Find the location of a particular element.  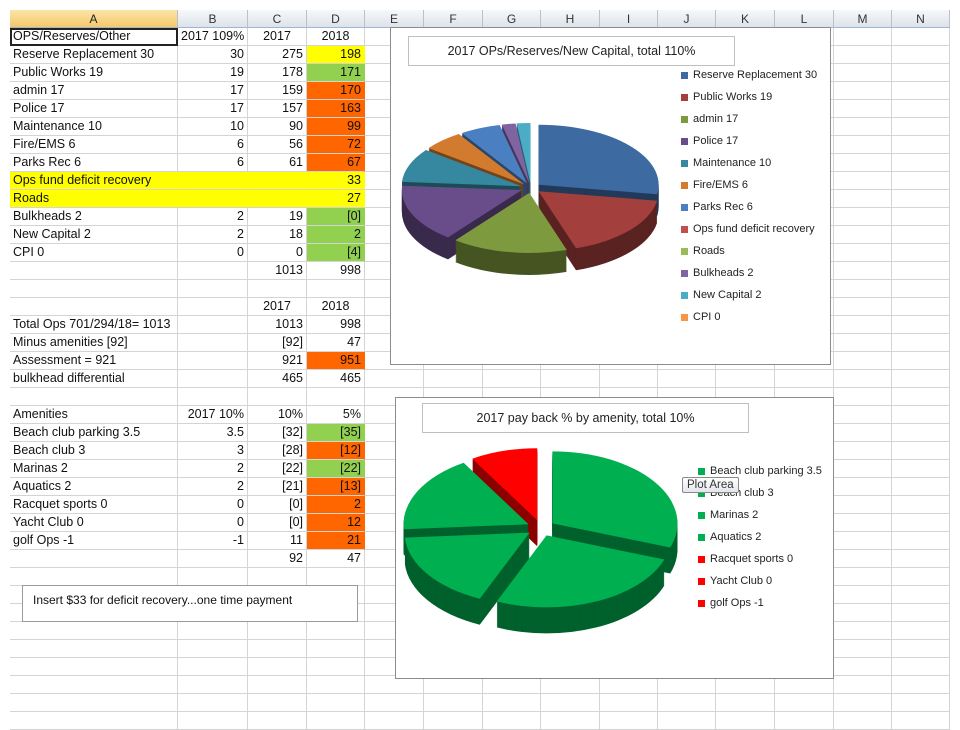

legend-entry: Racquet sports 0 is located at coordinates (760, 559).